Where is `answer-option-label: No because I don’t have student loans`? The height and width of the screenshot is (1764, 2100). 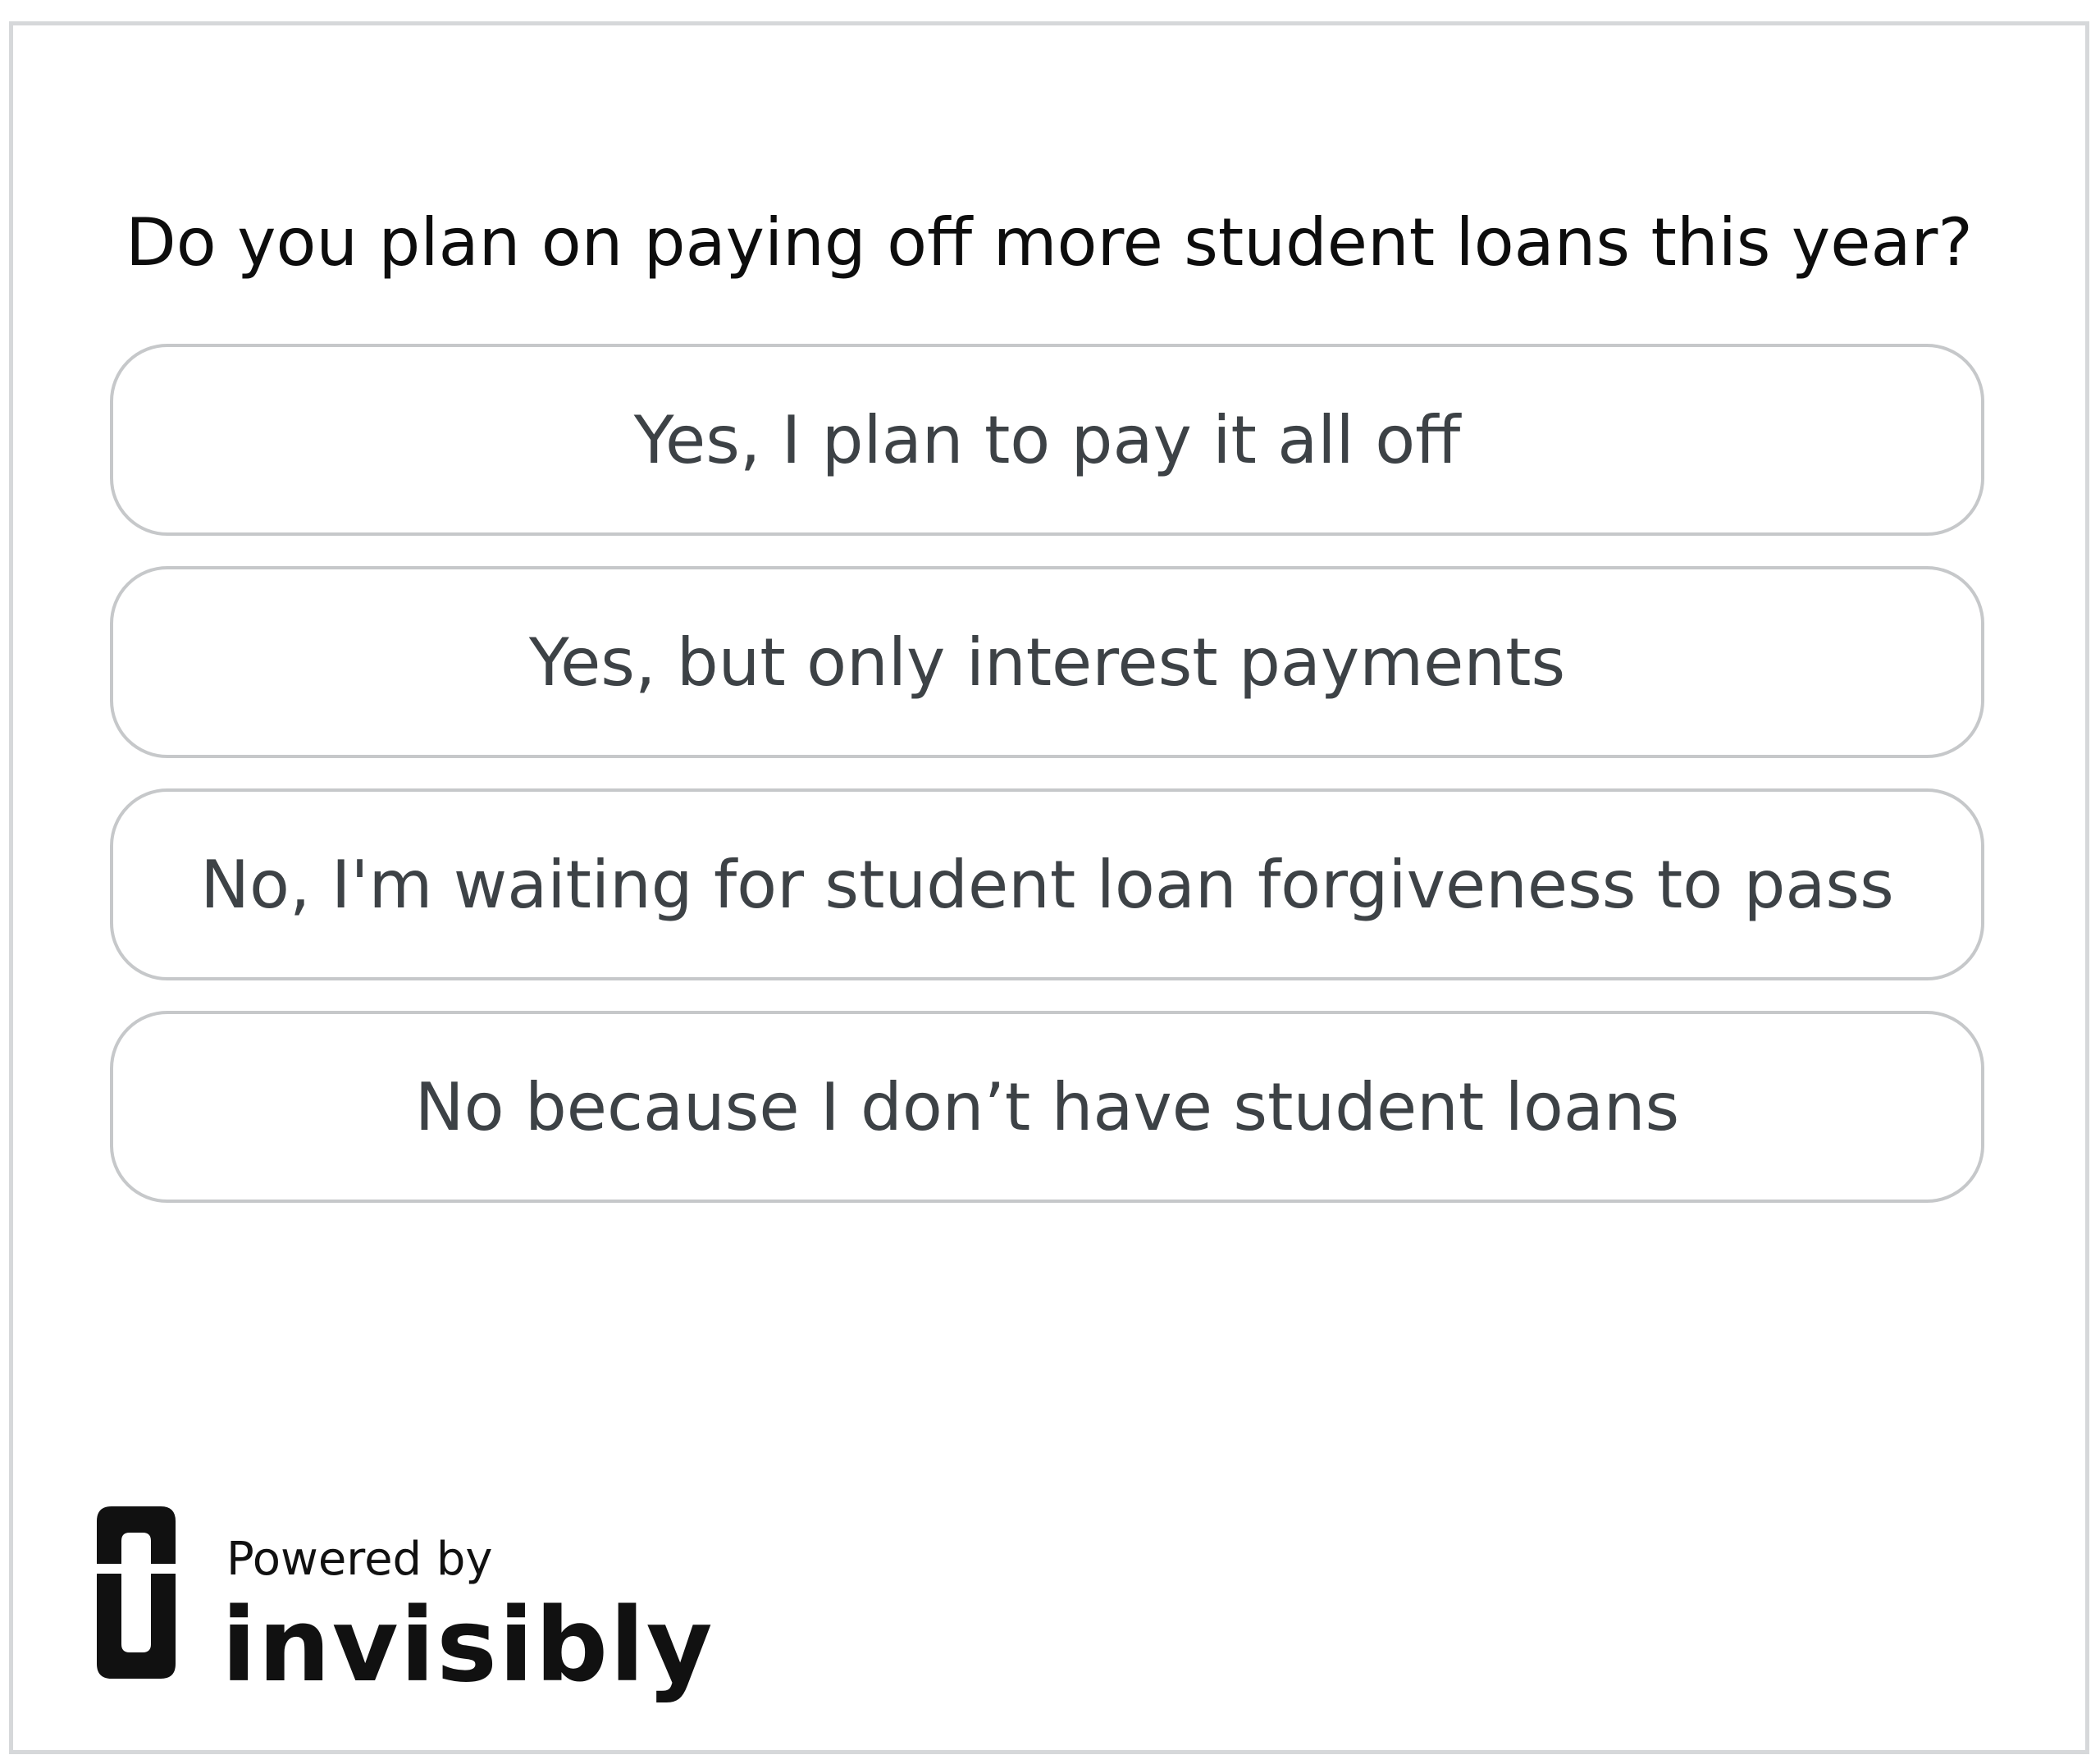 answer-option-label: No because I don’t have student loans is located at coordinates (1047, 1106).